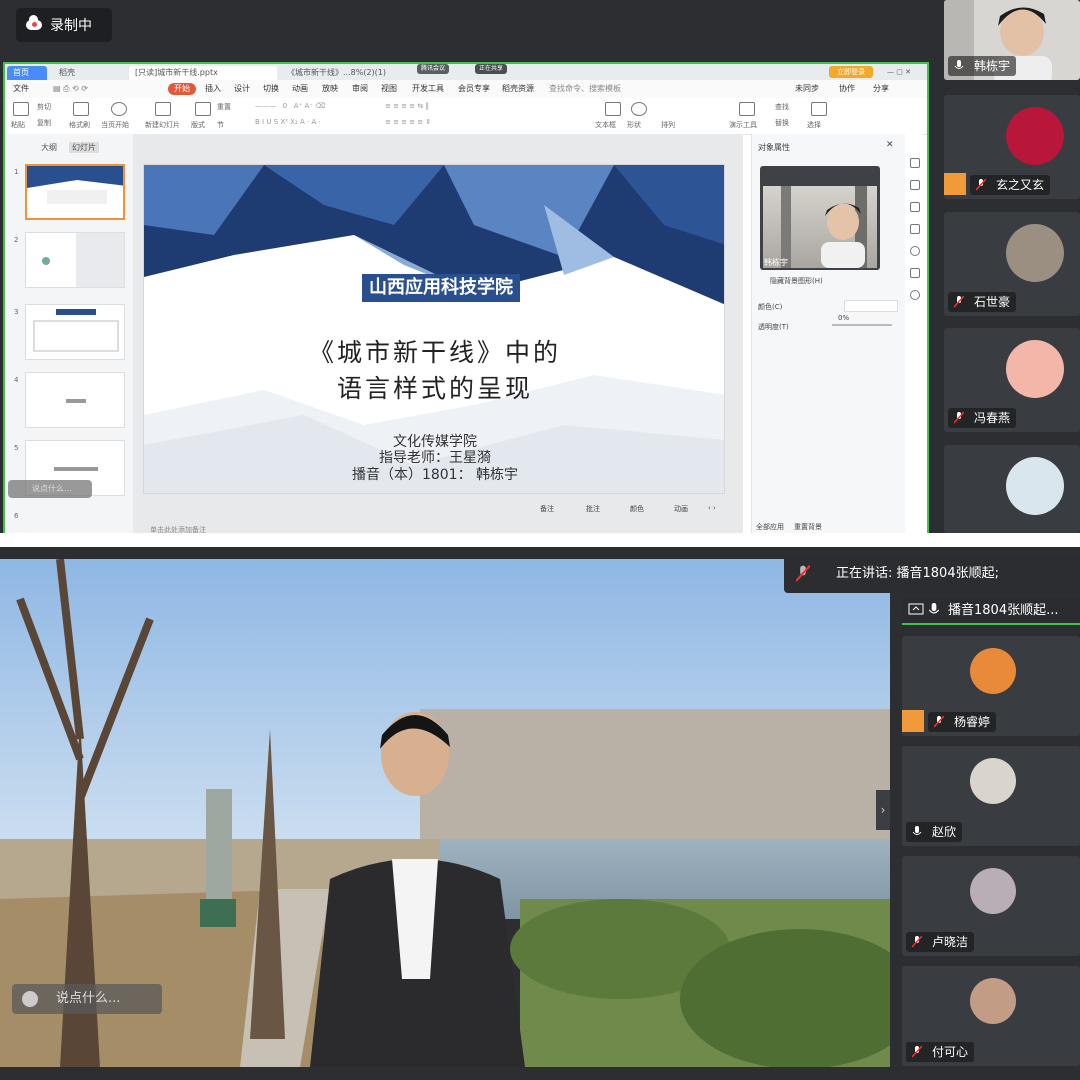  I want to click on tab-pptx: [只读]城市新干线.pptx, so click(203, 73).